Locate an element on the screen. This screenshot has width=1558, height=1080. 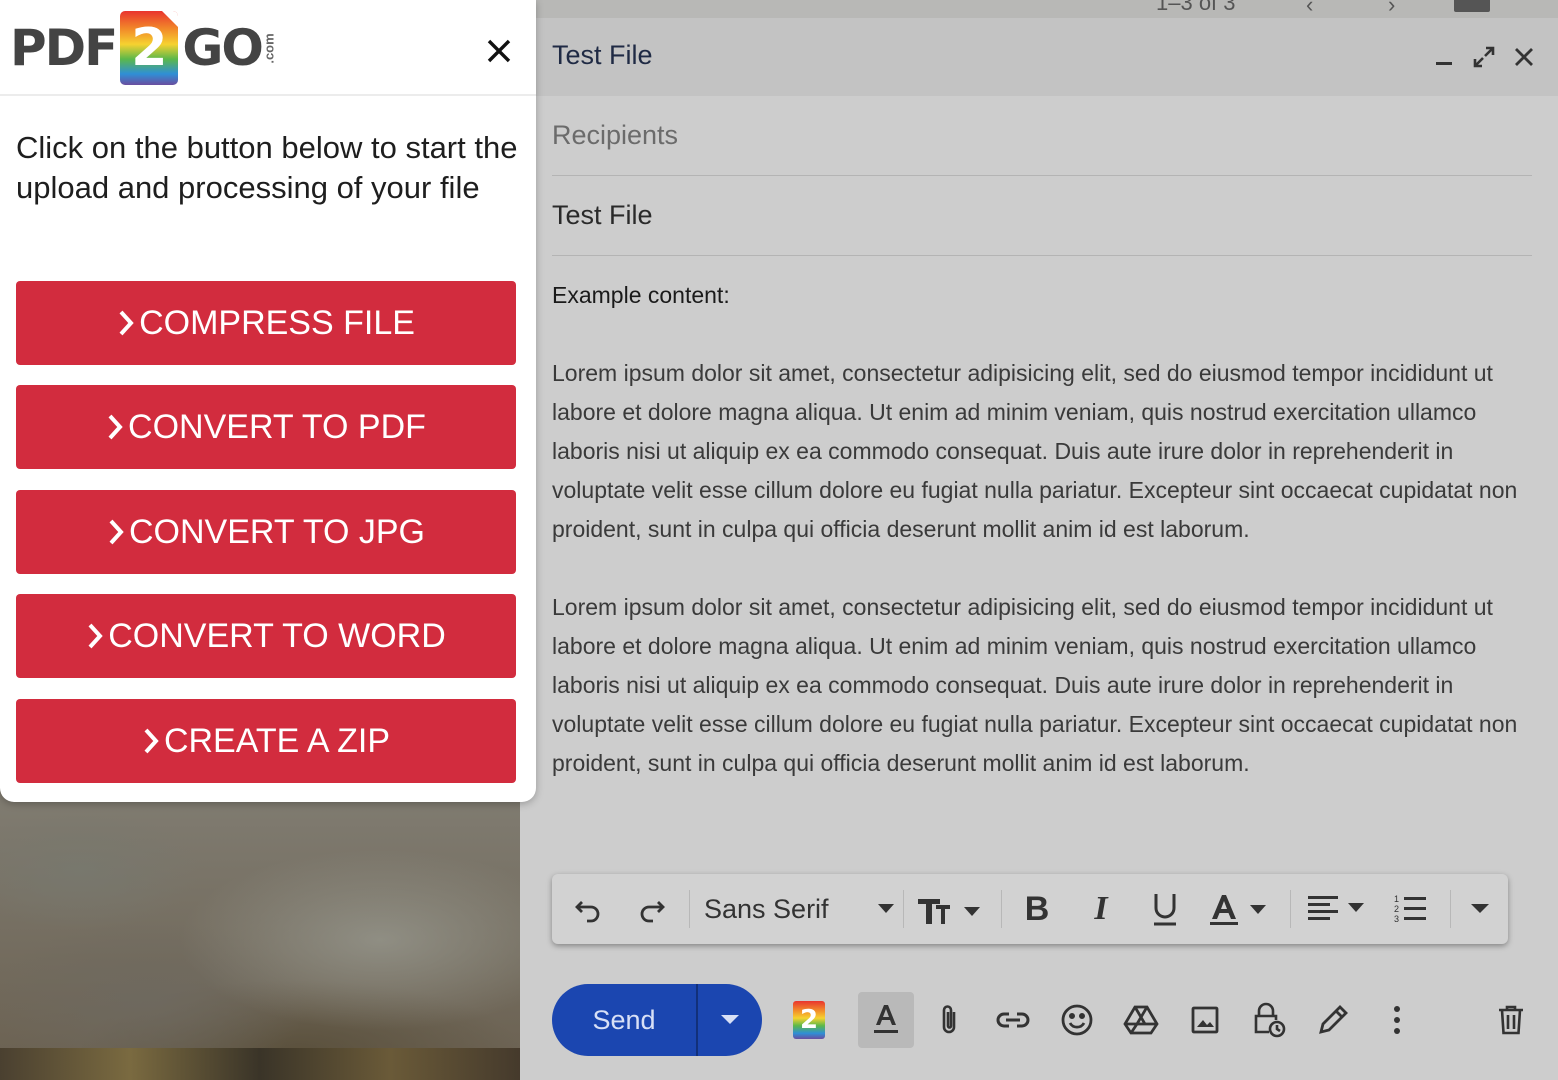
italic-icon: I is located at coordinates (1101, 909).